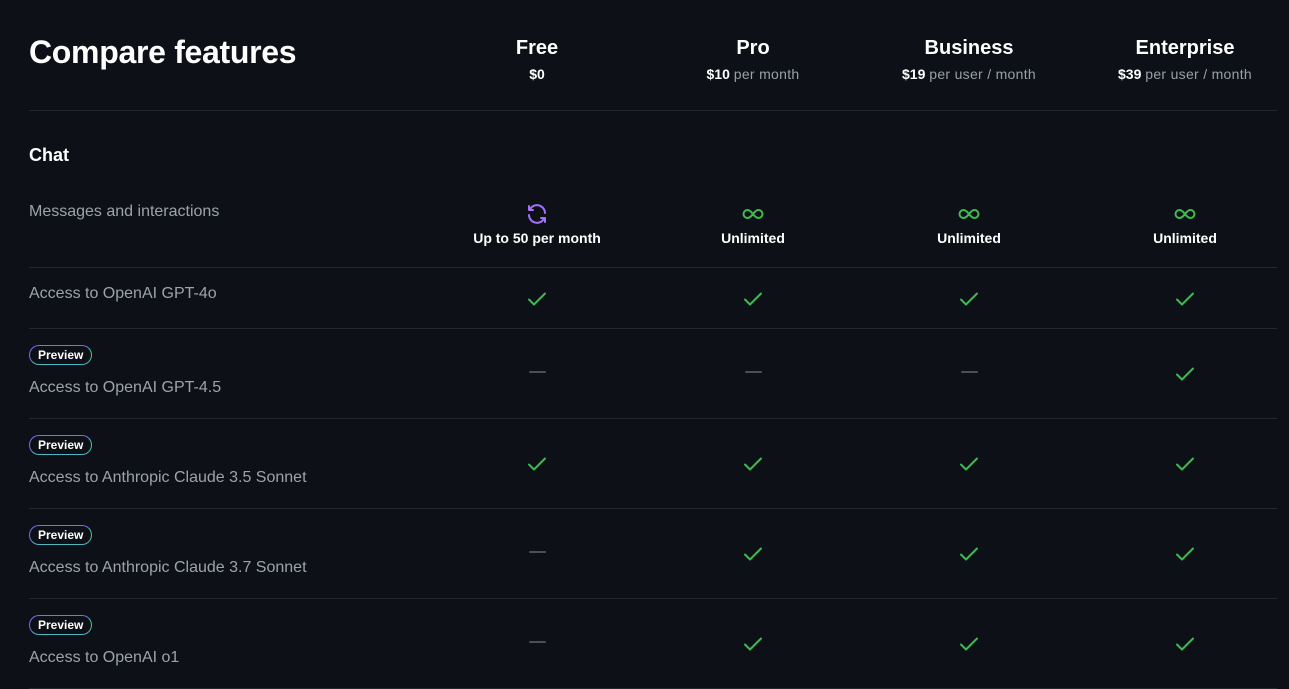 Image resolution: width=1289 pixels, height=689 pixels. I want to click on plan-period: per month, so click(766, 74).